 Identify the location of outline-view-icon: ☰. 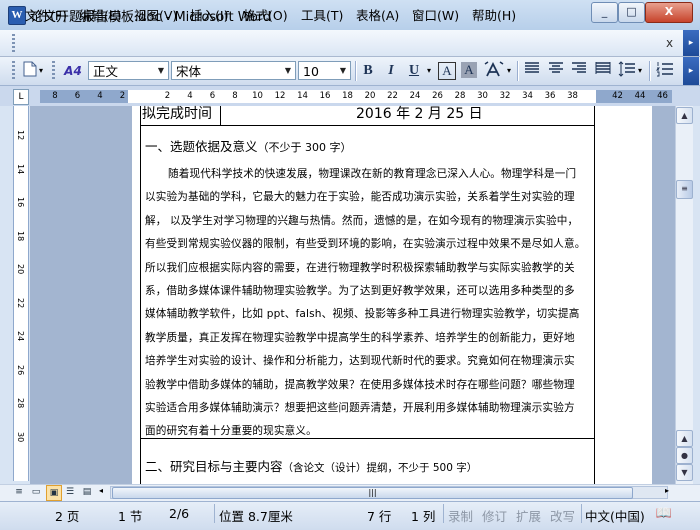
(70, 492).